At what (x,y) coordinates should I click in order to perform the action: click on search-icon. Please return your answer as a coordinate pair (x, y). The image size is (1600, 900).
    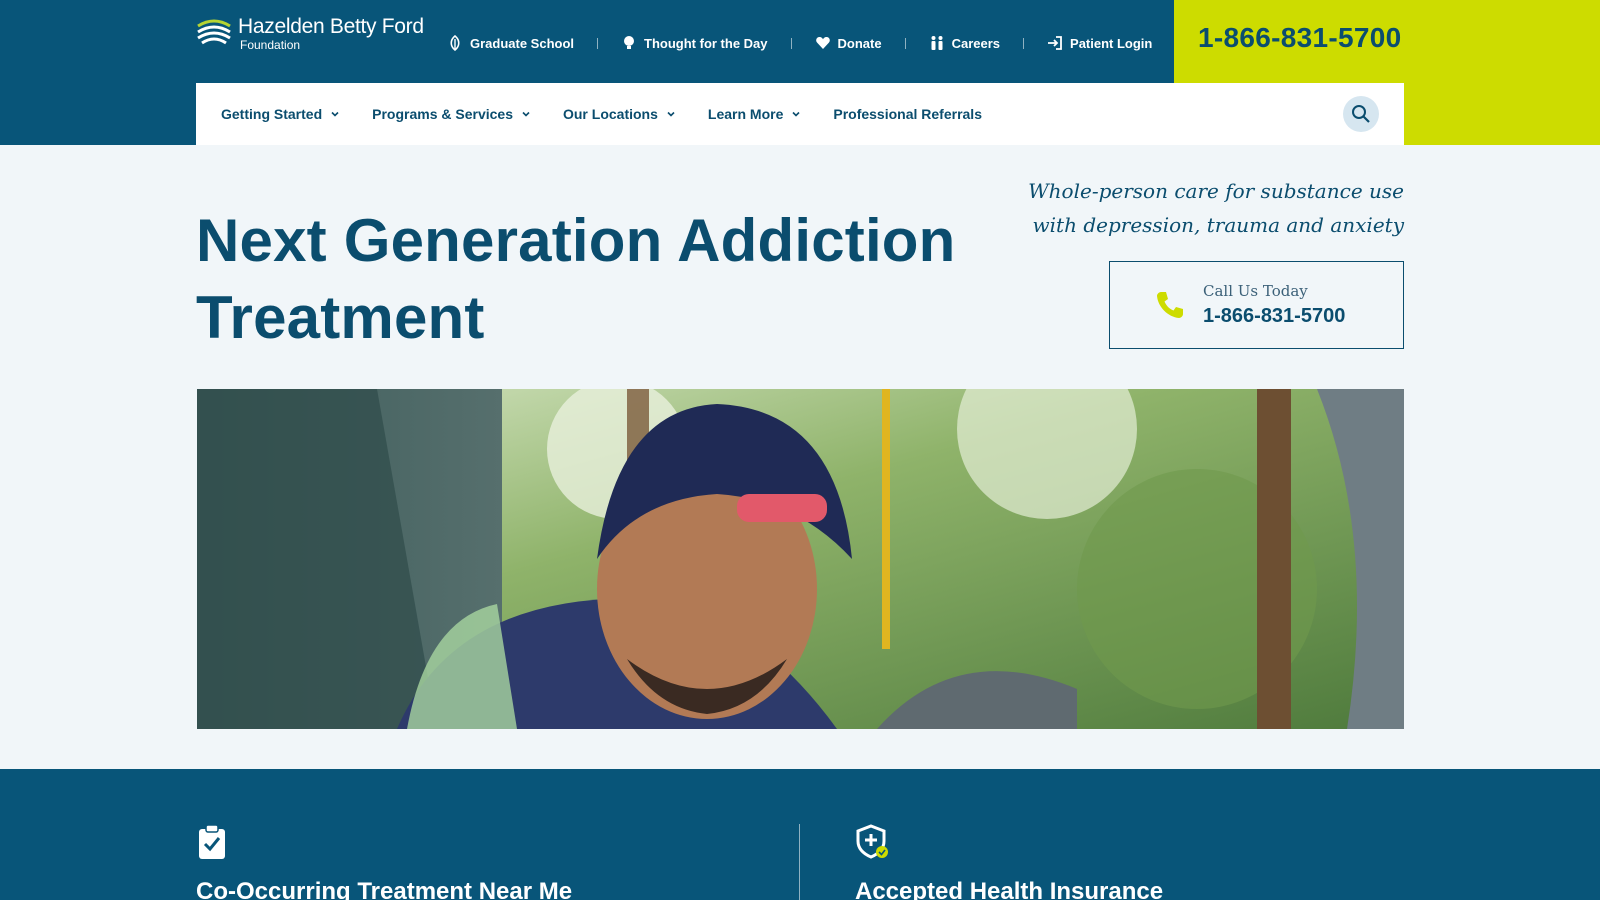
    Looking at the image, I should click on (1361, 114).